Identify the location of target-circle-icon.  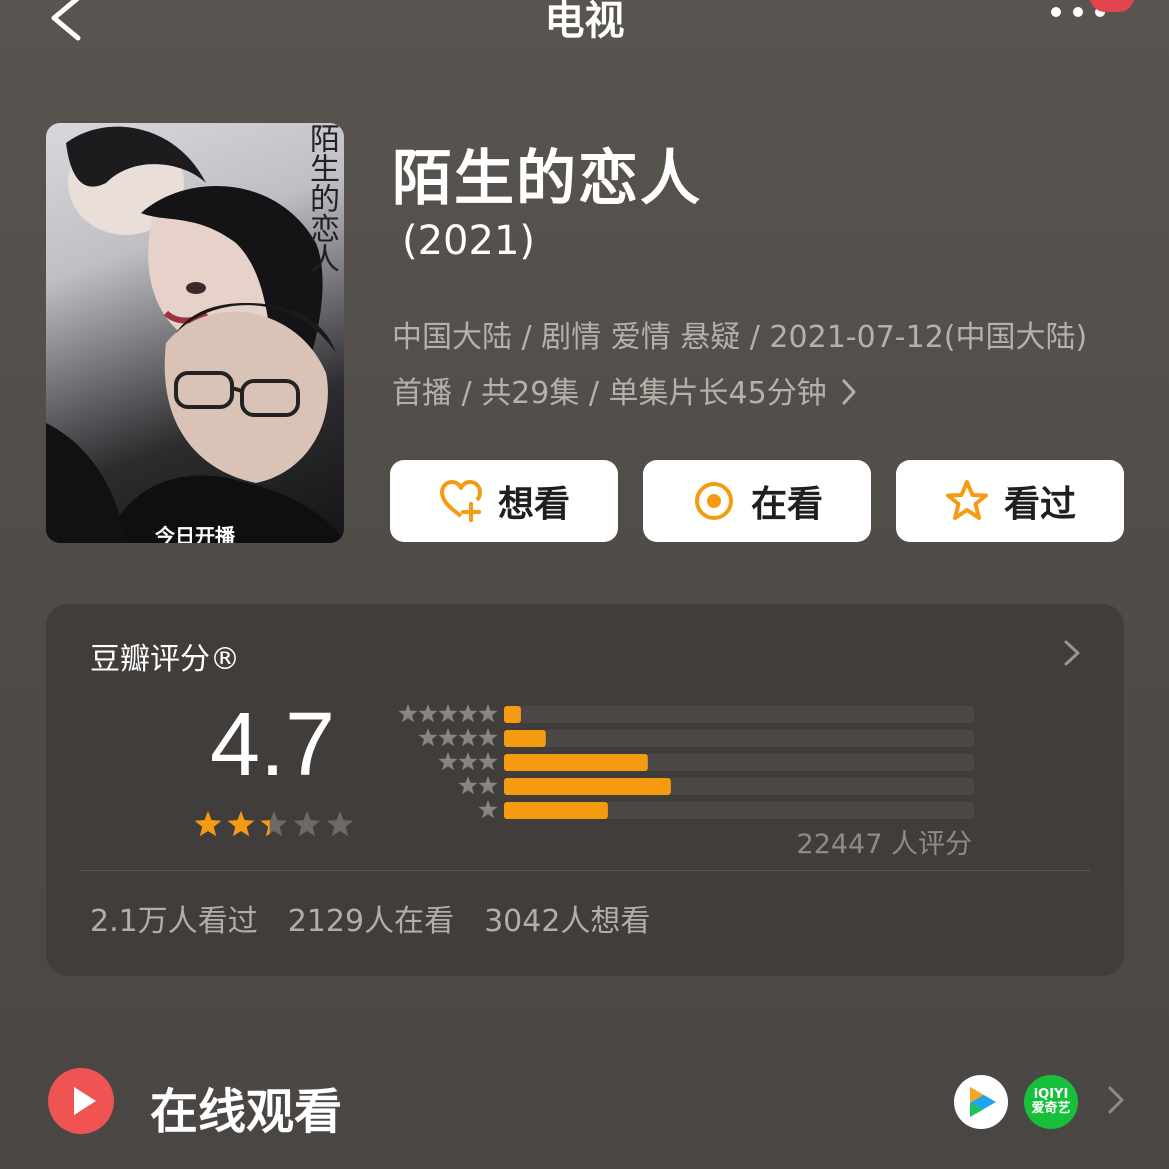
(713, 501).